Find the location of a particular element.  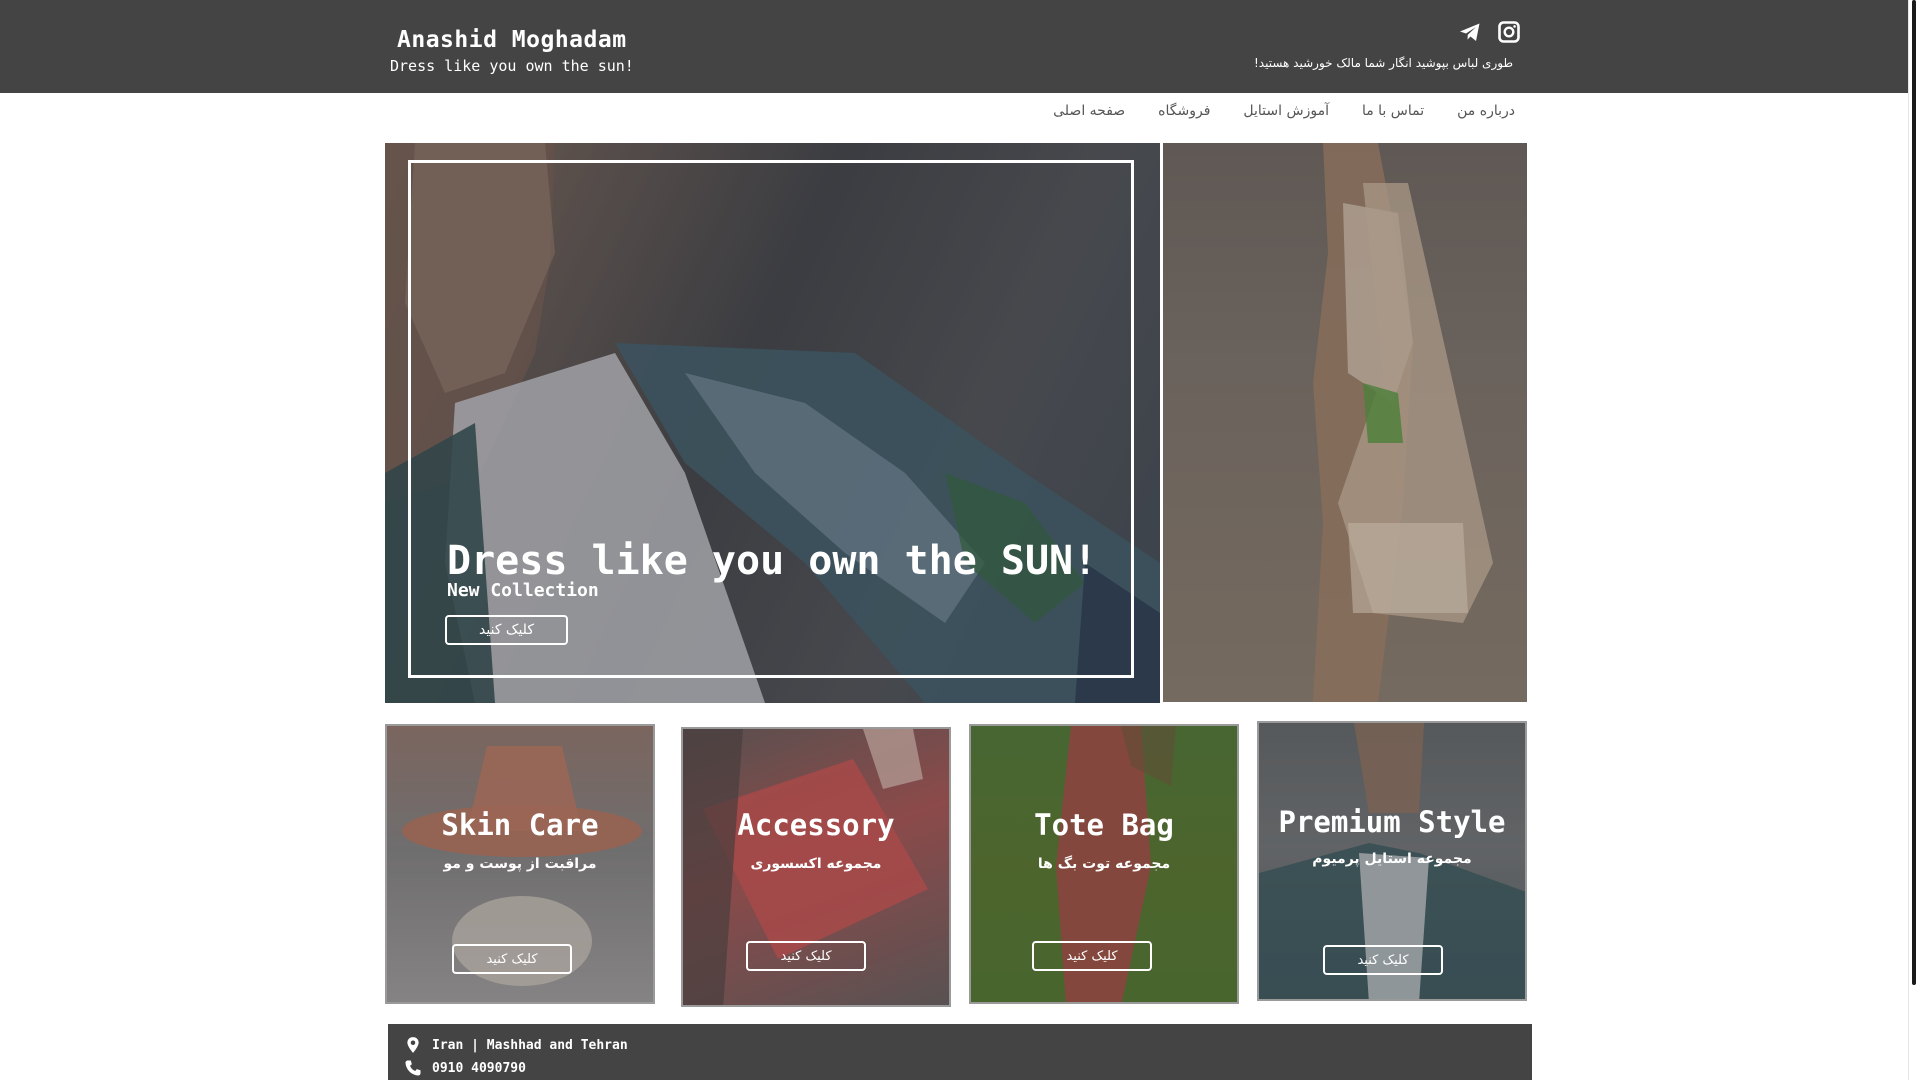

location-pin-icon is located at coordinates (413, 1045).